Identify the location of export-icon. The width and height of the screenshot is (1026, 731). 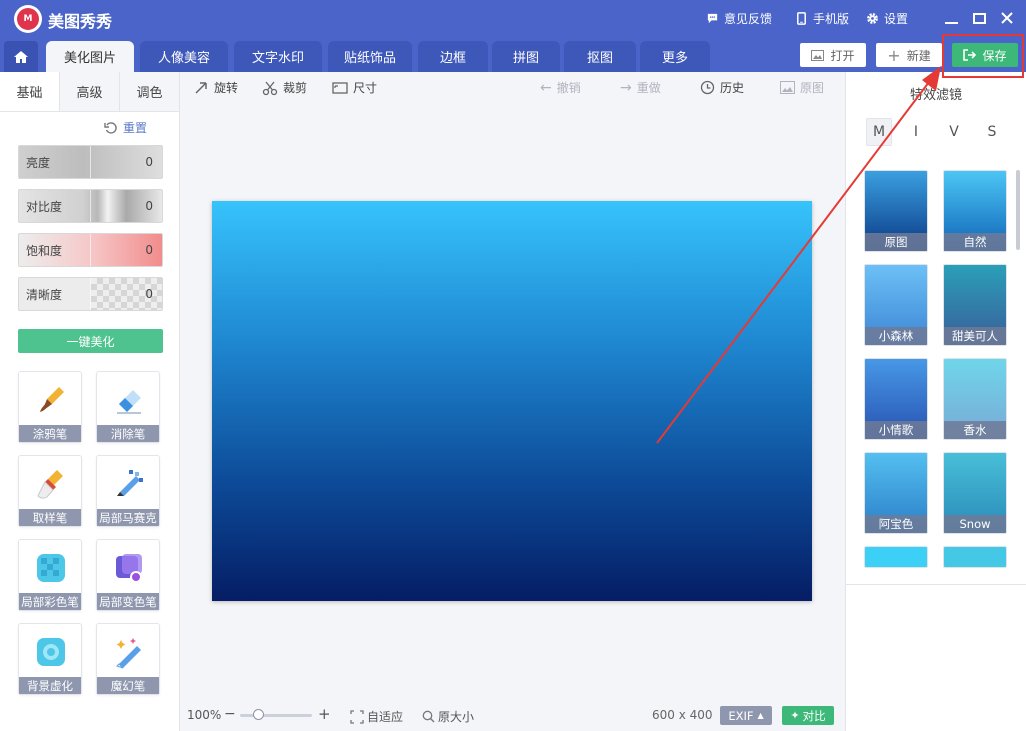
(970, 55).